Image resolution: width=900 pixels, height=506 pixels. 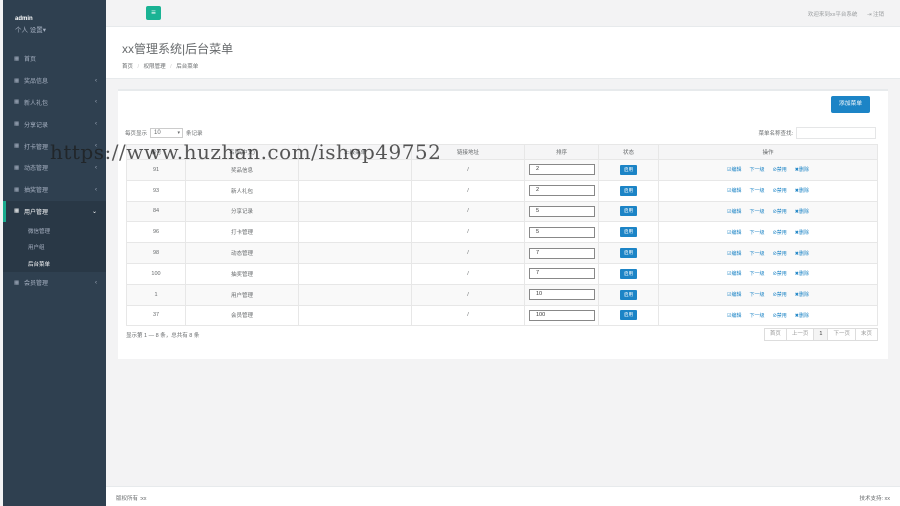 What do you see at coordinates (800, 334) in the screenshot?
I see `prev-page-button: 上一页` at bounding box center [800, 334].